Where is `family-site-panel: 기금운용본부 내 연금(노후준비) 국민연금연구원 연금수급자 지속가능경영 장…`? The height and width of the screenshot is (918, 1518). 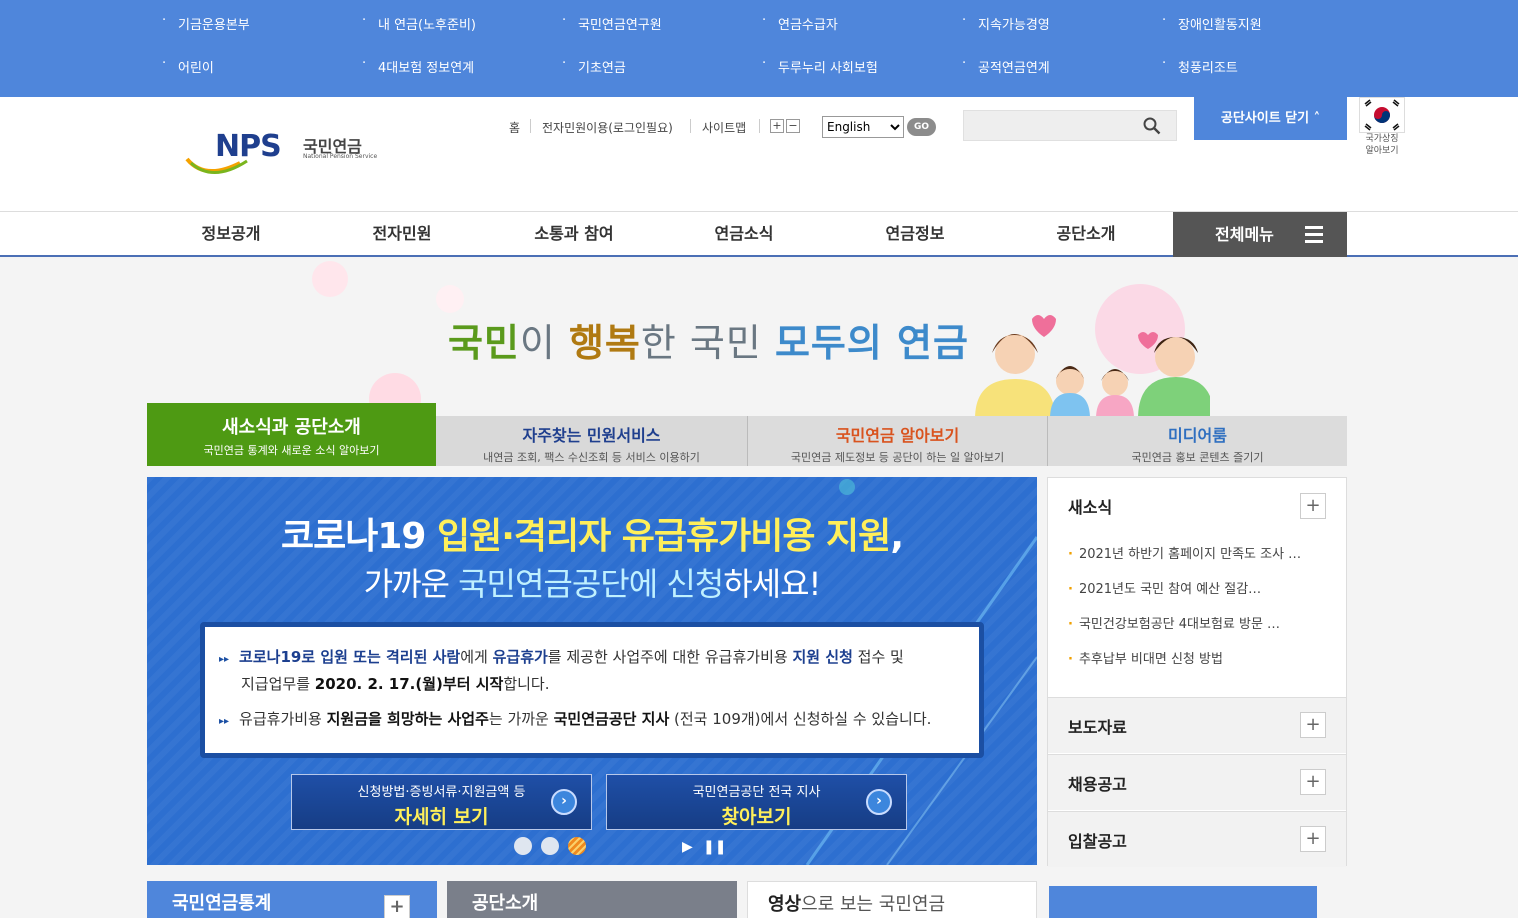 family-site-panel: 기금운용본부 내 연금(노후준비) 국민연금연구원 연금수급자 지속가능경영 장… is located at coordinates (759, 48).